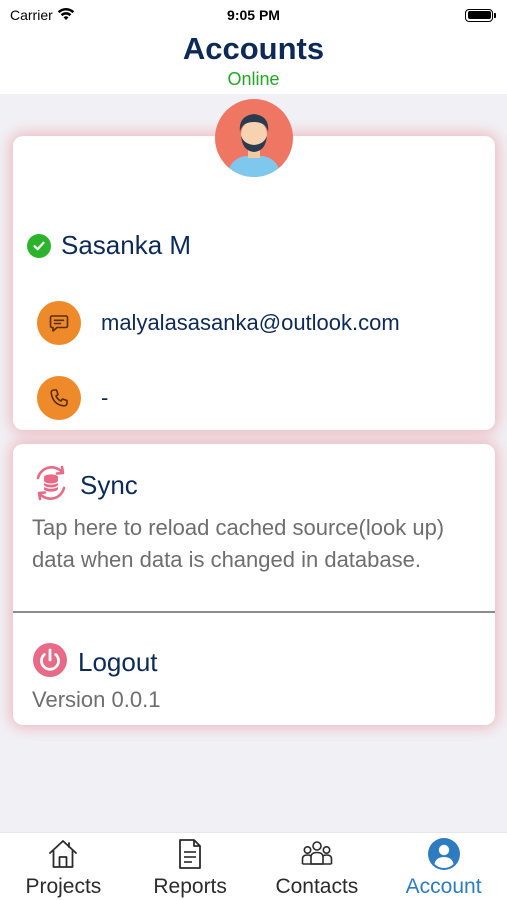 The image size is (507, 900). I want to click on tab-account: Account, so click(443, 866).